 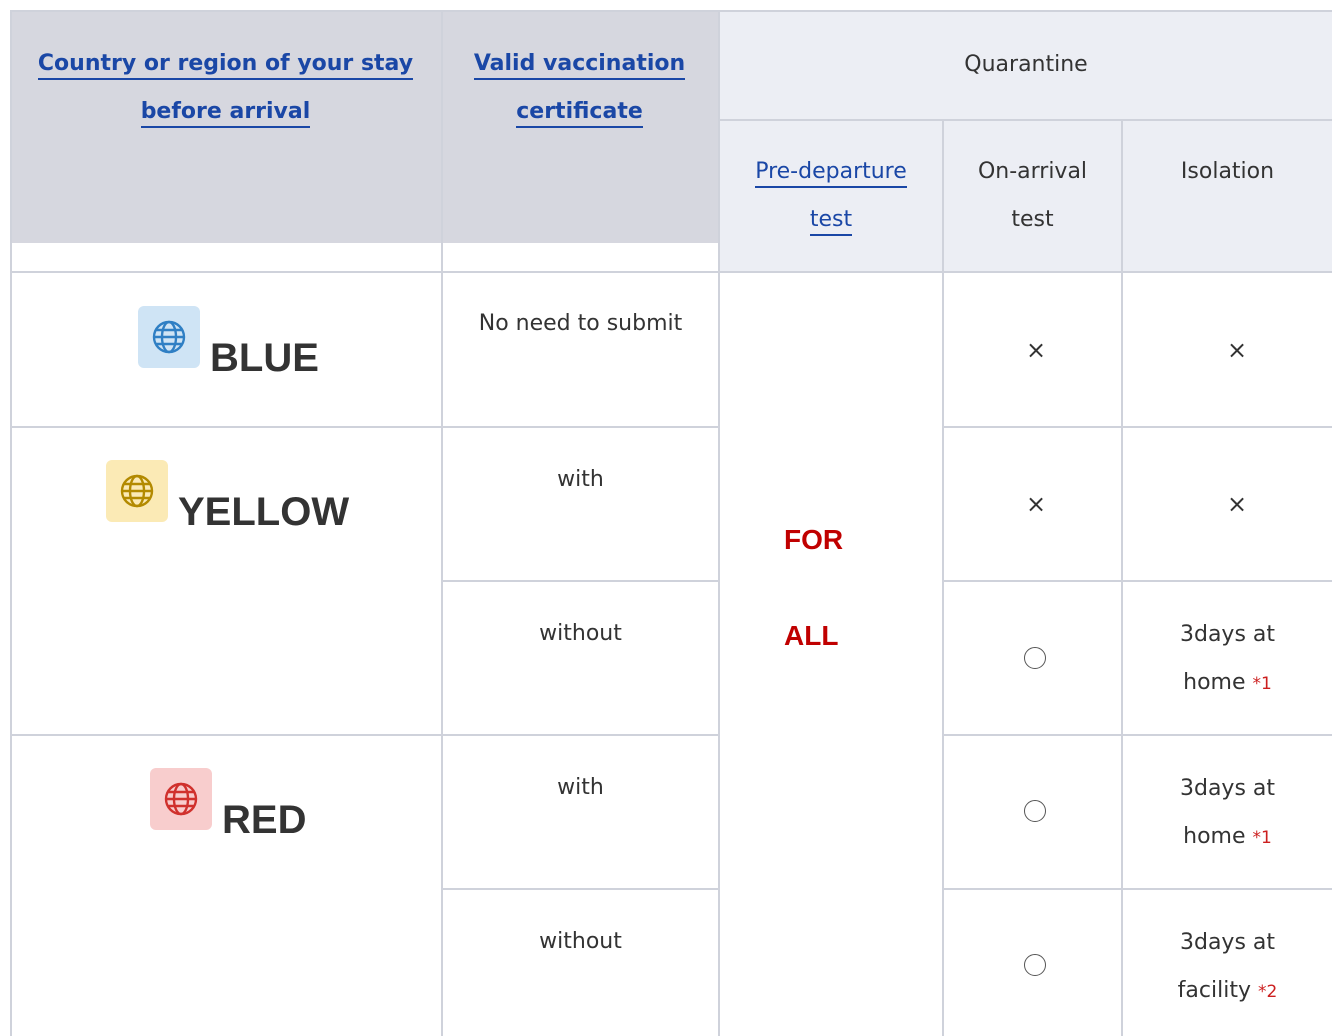 I want to click on footnote-ref: *2, so click(x=1267, y=992).